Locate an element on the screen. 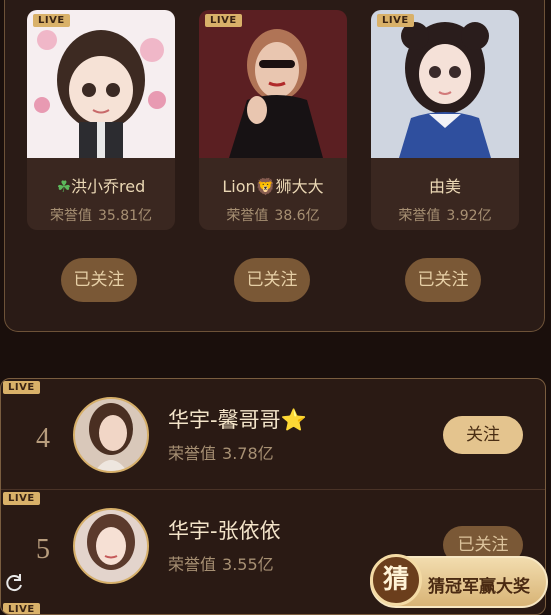  streamer-name: 华宇-张依依 is located at coordinates (224, 531).